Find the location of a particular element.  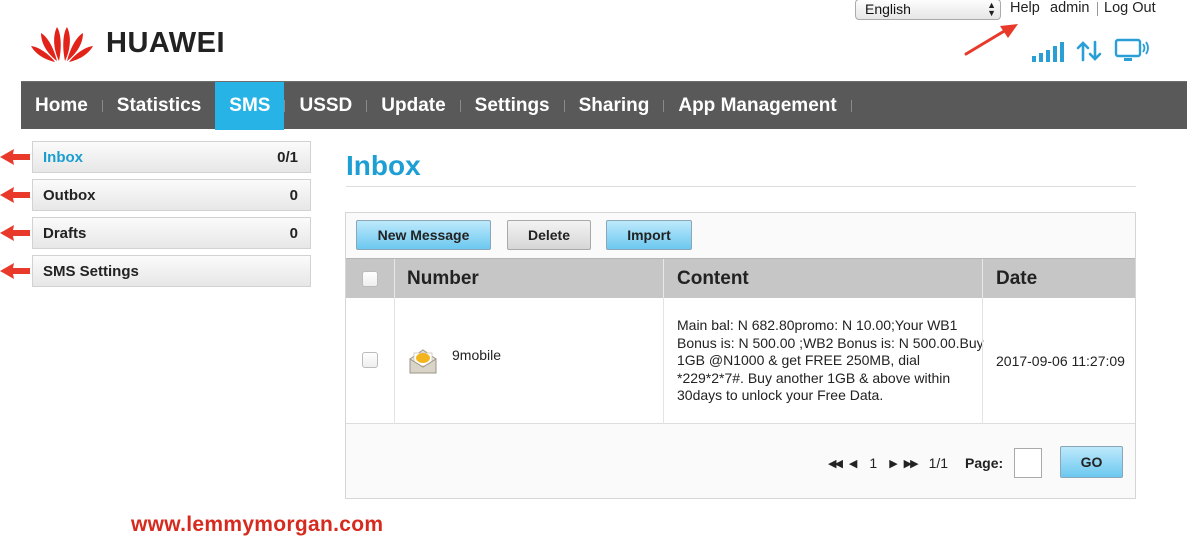

data-transfer-icon is located at coordinates (1089, 51).